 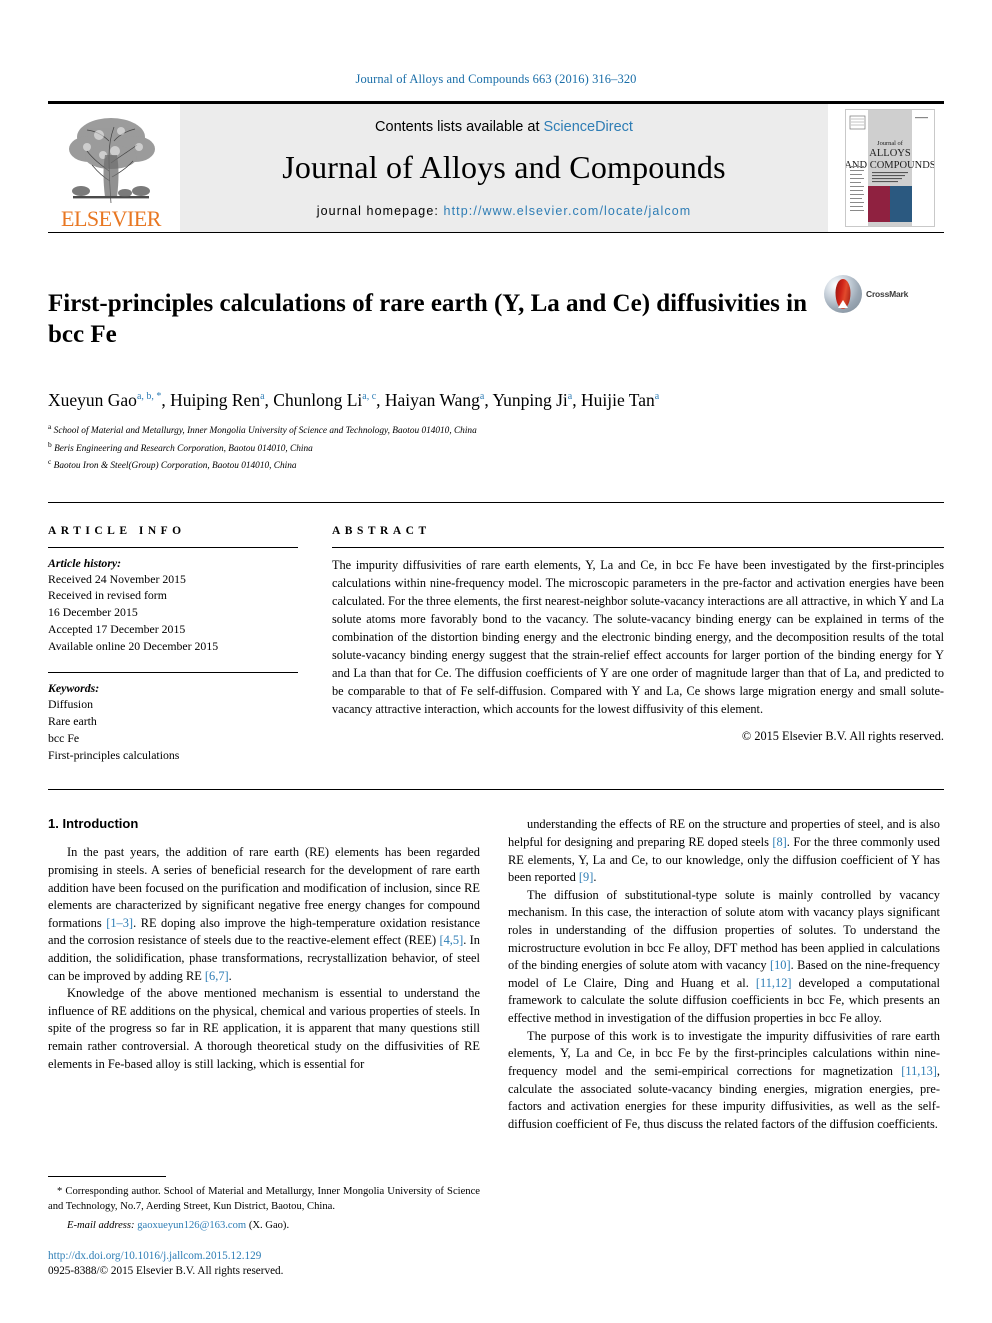 I want to click on email-suffix: (X. Gao)., so click(x=269, y=1225).